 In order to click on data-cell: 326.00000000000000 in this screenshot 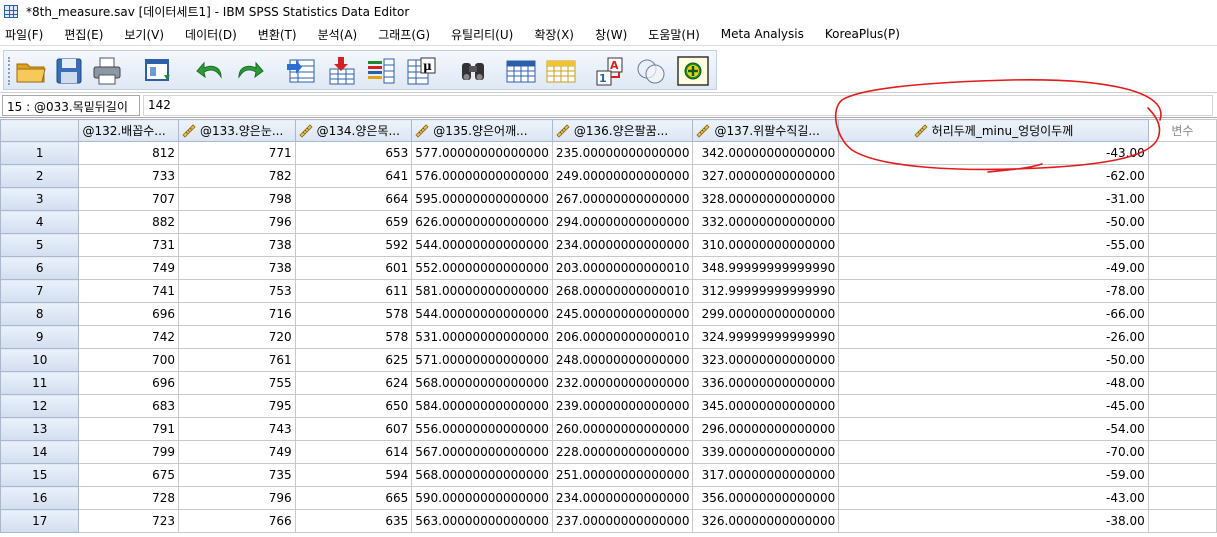, I will do `click(766, 521)`.